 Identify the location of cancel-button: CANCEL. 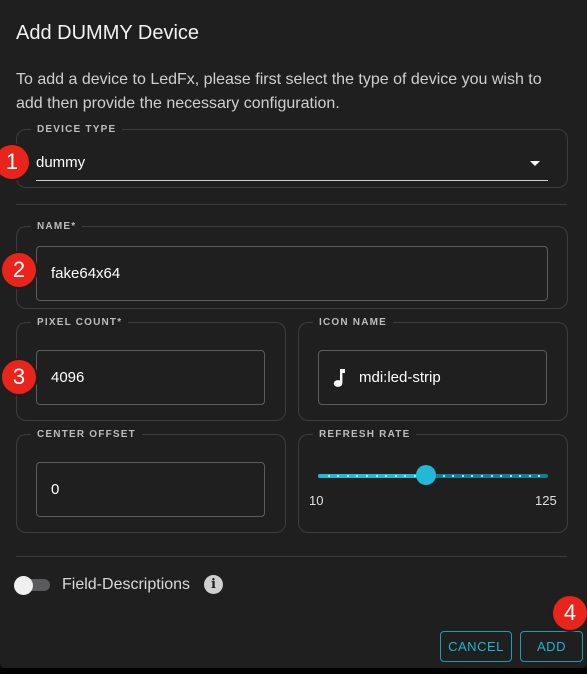
(476, 646).